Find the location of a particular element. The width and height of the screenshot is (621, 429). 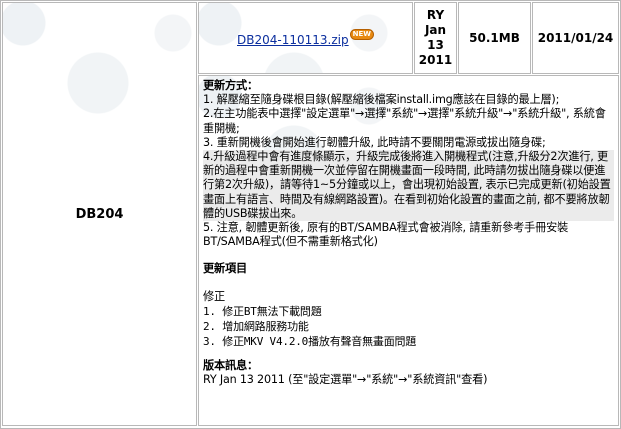

version-info: RY Jan 13 2011 (至"設定選單"→"系統"→"系統資訊"查看) is located at coordinates (345, 380).